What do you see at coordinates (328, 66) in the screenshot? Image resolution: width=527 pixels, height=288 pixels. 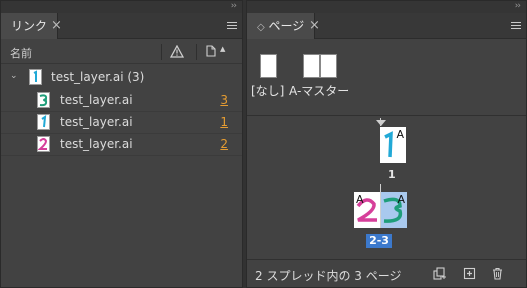 I see `master-a-right-page` at bounding box center [328, 66].